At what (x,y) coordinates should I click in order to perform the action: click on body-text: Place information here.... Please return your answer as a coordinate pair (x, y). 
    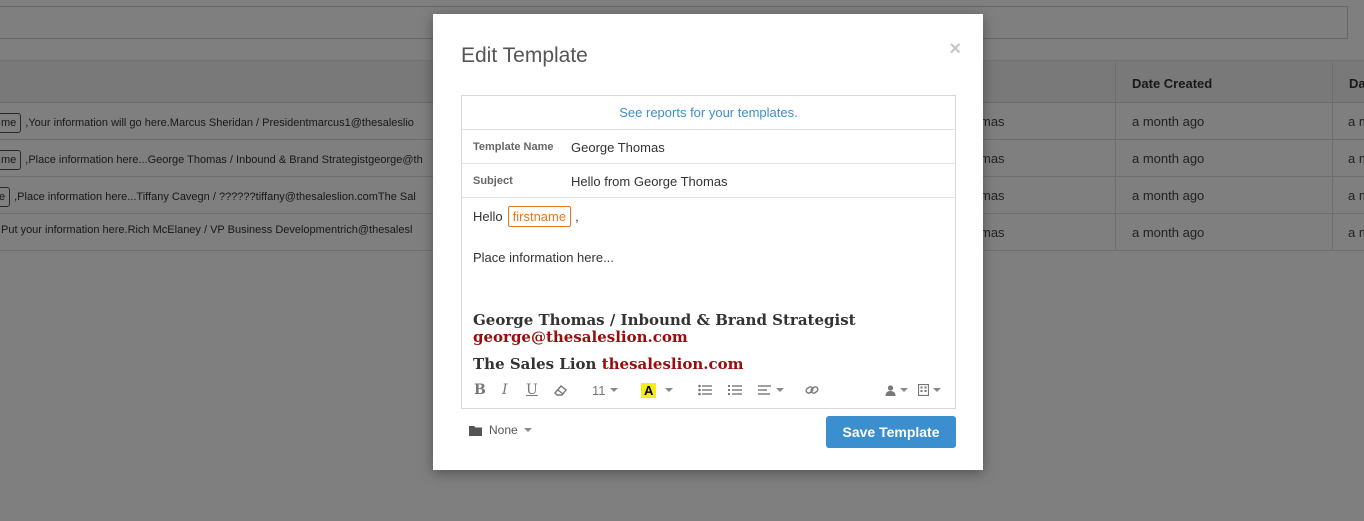
    Looking at the image, I should click on (543, 257).